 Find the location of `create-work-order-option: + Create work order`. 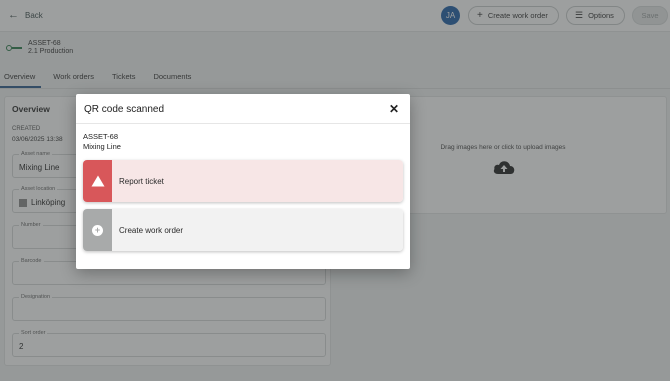

create-work-order-option: + Create work order is located at coordinates (243, 230).